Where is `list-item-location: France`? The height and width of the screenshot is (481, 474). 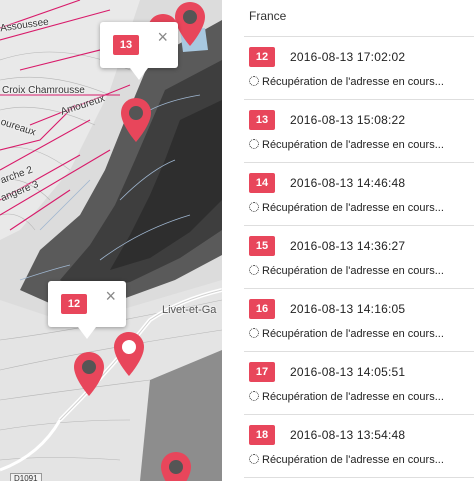
list-item-location: France is located at coordinates (359, 18).